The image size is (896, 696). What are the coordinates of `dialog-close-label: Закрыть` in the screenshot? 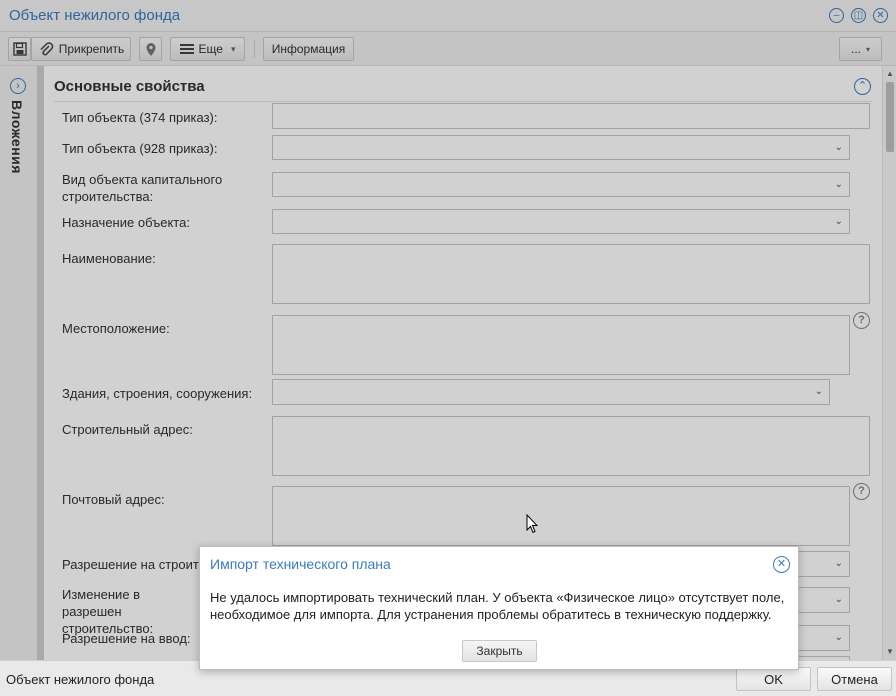 It's located at (499, 651).